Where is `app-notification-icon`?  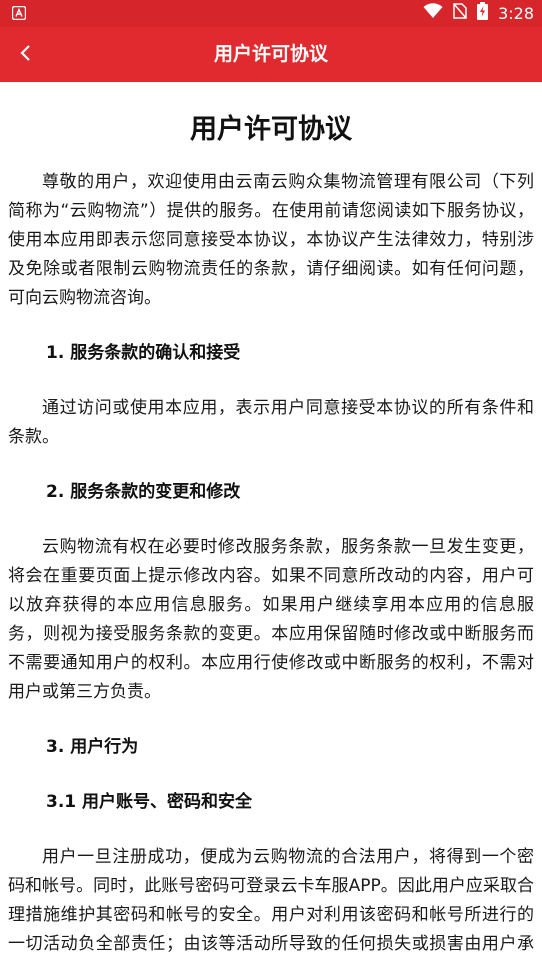
app-notification-icon is located at coordinates (19, 13).